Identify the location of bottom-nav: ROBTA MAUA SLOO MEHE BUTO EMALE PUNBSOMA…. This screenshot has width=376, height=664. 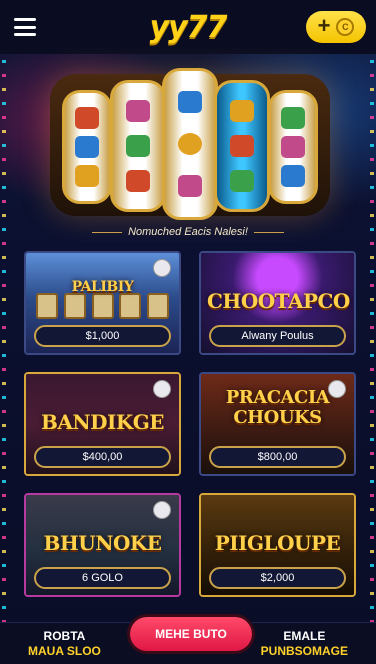
(188, 640).